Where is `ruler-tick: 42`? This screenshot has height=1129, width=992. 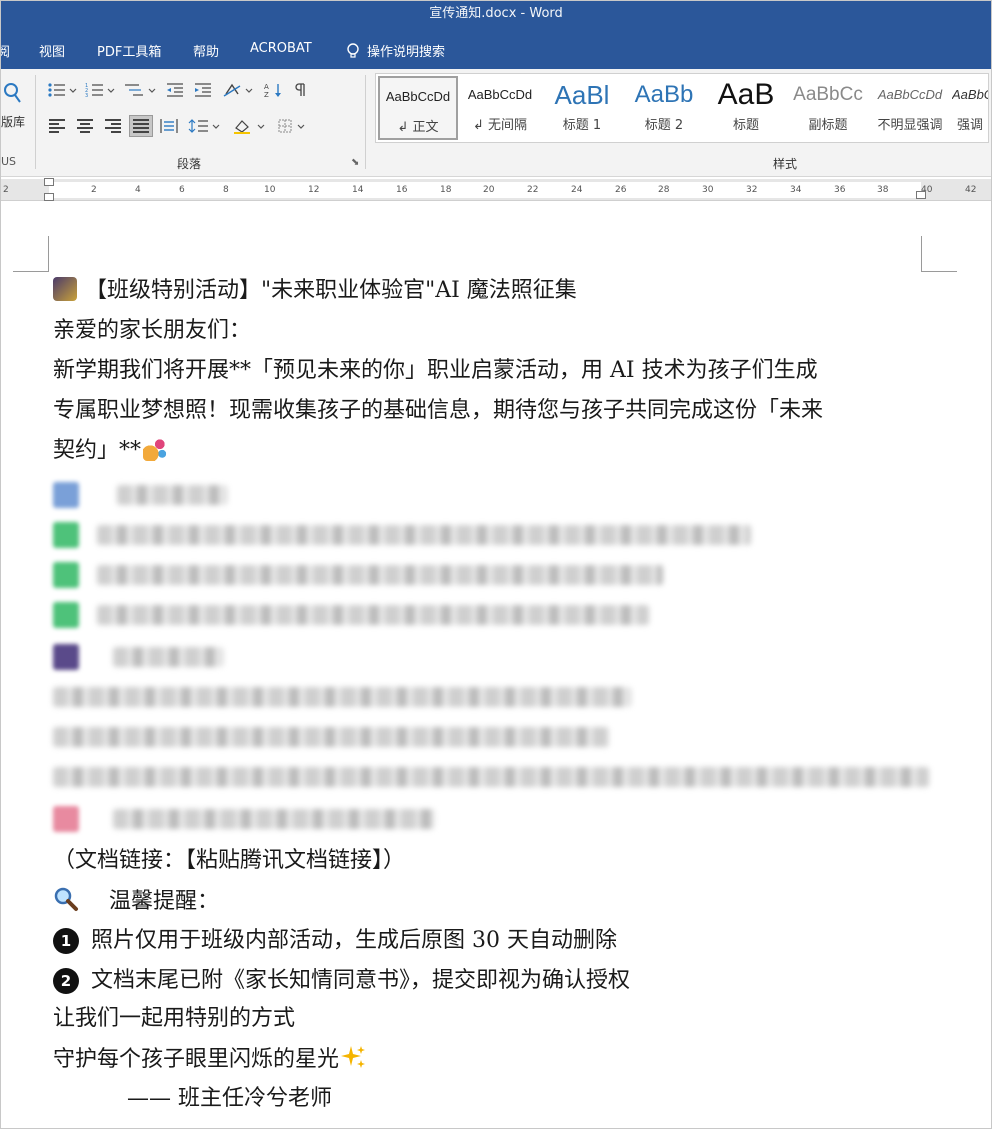
ruler-tick: 42 is located at coordinates (971, 190).